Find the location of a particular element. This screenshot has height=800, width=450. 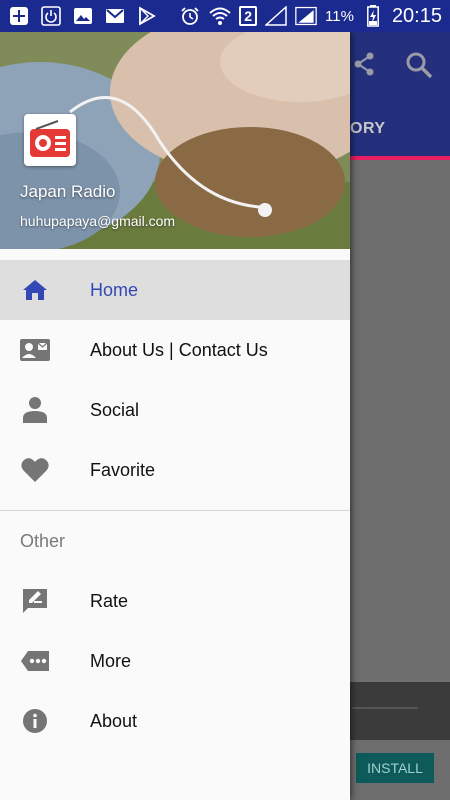

menu-label-favorite: Favorite is located at coordinates (123, 469).